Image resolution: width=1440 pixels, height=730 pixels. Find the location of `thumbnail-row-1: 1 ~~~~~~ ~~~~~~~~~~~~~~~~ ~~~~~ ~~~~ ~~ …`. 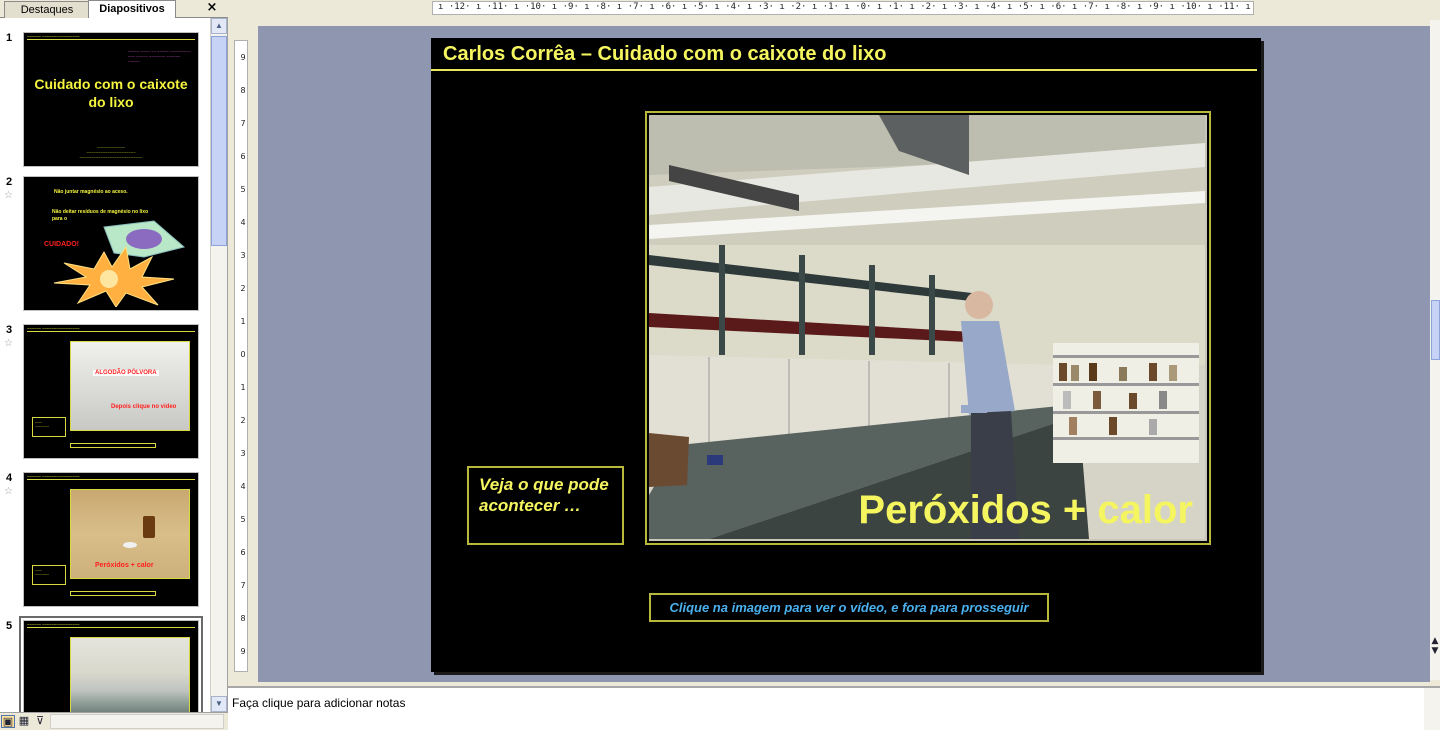

thumbnail-row-1: 1 ~~~~~~ ~~~~~~~~~~~~~~~~ ~~~~~ ~~~~ ~~ … is located at coordinates (105, 102).